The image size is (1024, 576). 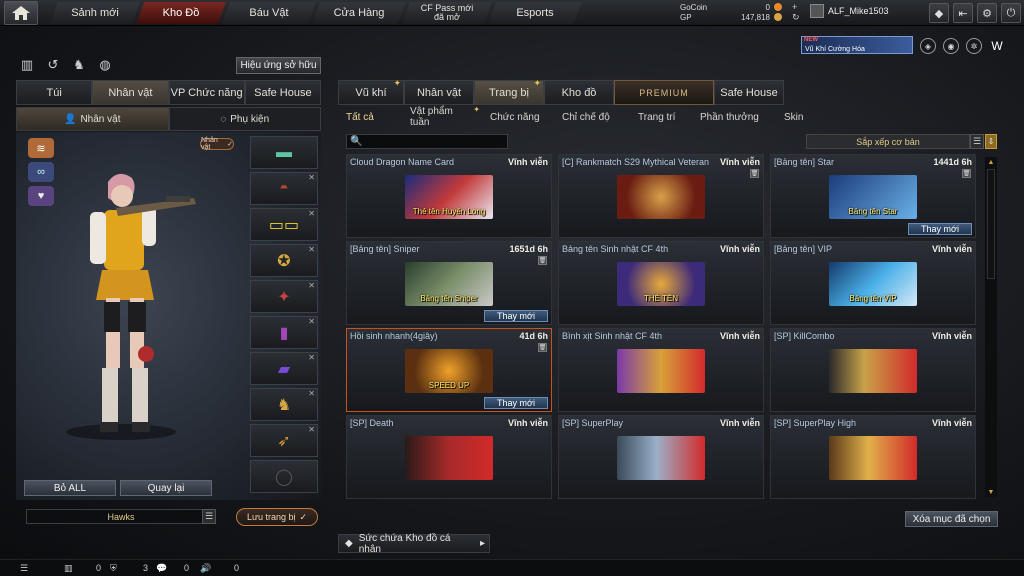 What do you see at coordinates (41, 196) in the screenshot?
I see `character-emote-icon: ♥` at bounding box center [41, 196].